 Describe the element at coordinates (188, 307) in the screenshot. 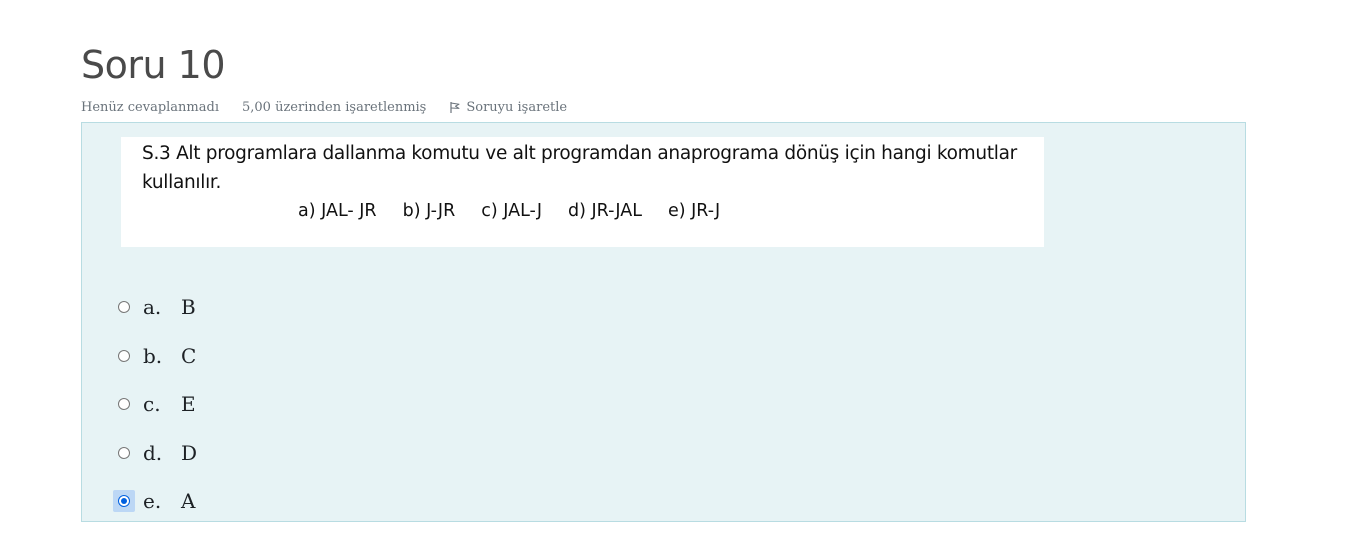

I see `answer-text: B` at that location.